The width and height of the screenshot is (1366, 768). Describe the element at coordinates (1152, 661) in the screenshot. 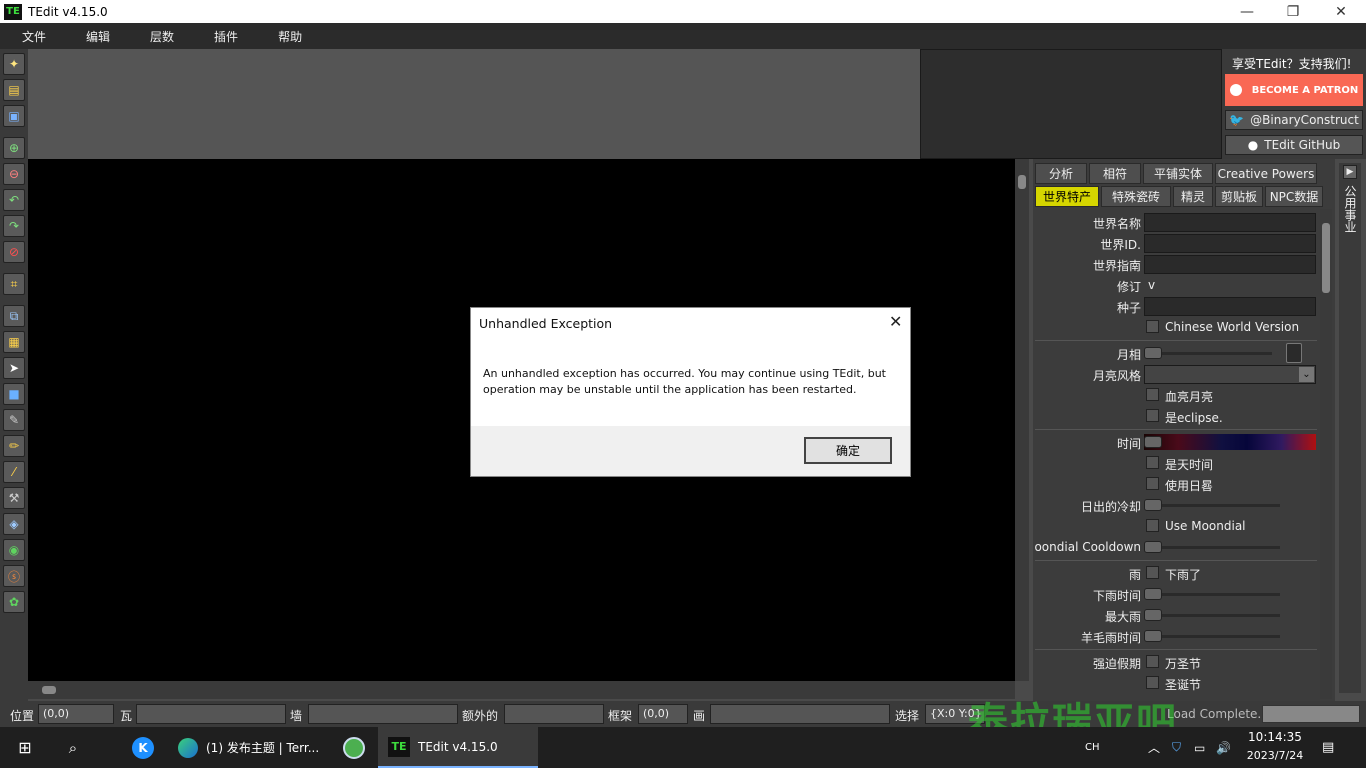

I see `halloween-checkbox` at that location.